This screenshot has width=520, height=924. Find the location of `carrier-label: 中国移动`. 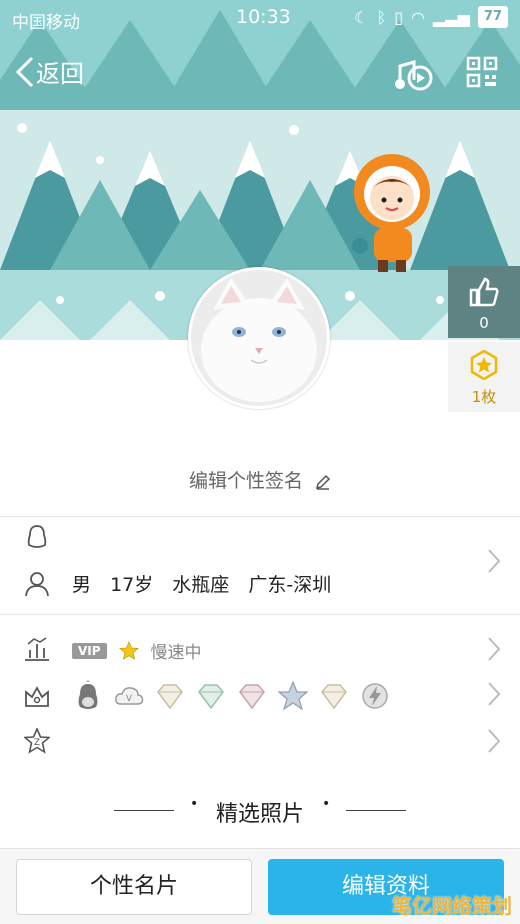

carrier-label: 中国移动 is located at coordinates (46, 23).